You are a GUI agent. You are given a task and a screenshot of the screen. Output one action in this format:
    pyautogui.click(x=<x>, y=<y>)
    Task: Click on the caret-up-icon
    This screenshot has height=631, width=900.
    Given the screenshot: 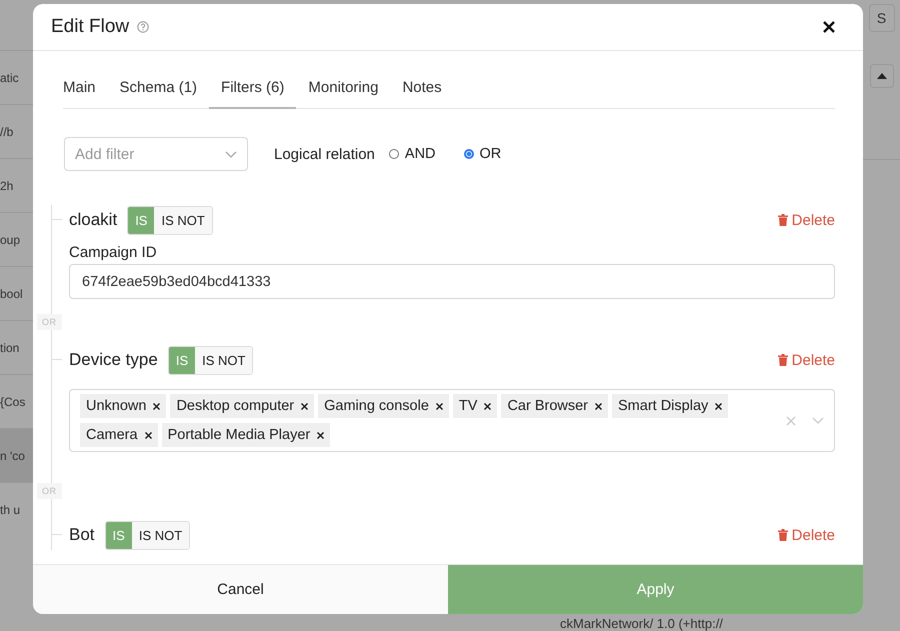 What is the action you would take?
    pyautogui.click(x=881, y=76)
    